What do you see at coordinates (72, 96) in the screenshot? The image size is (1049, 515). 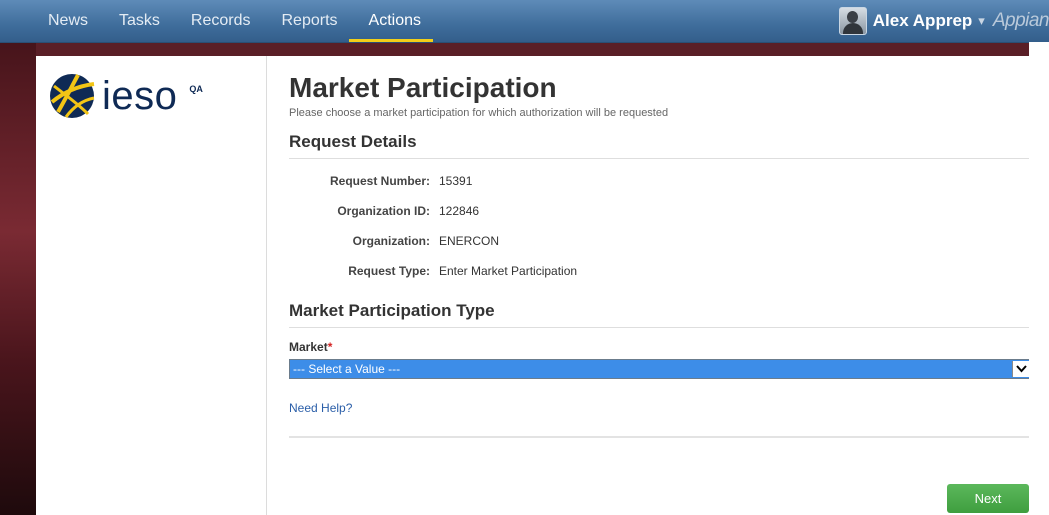 I see `globe-icon` at bounding box center [72, 96].